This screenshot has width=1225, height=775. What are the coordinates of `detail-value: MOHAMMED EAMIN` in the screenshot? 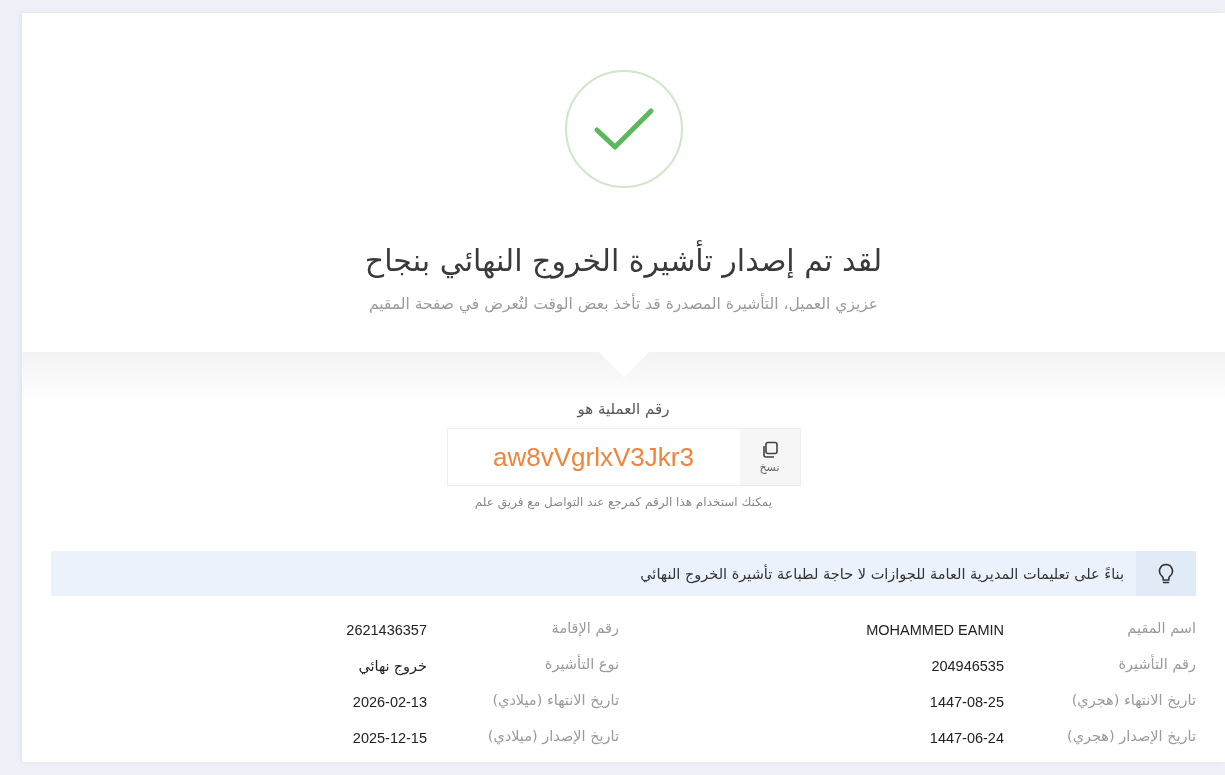 It's located at (935, 630).